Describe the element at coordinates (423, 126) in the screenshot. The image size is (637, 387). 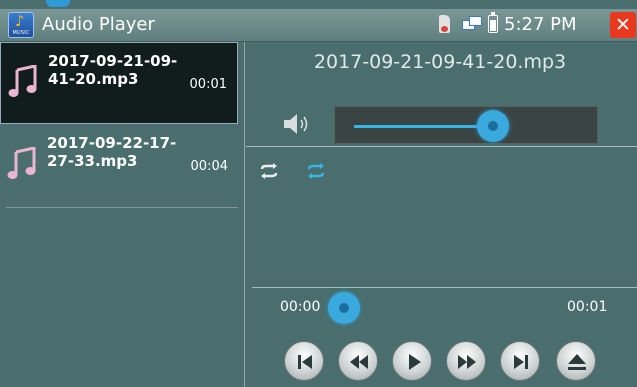
I see `volume-level` at that location.